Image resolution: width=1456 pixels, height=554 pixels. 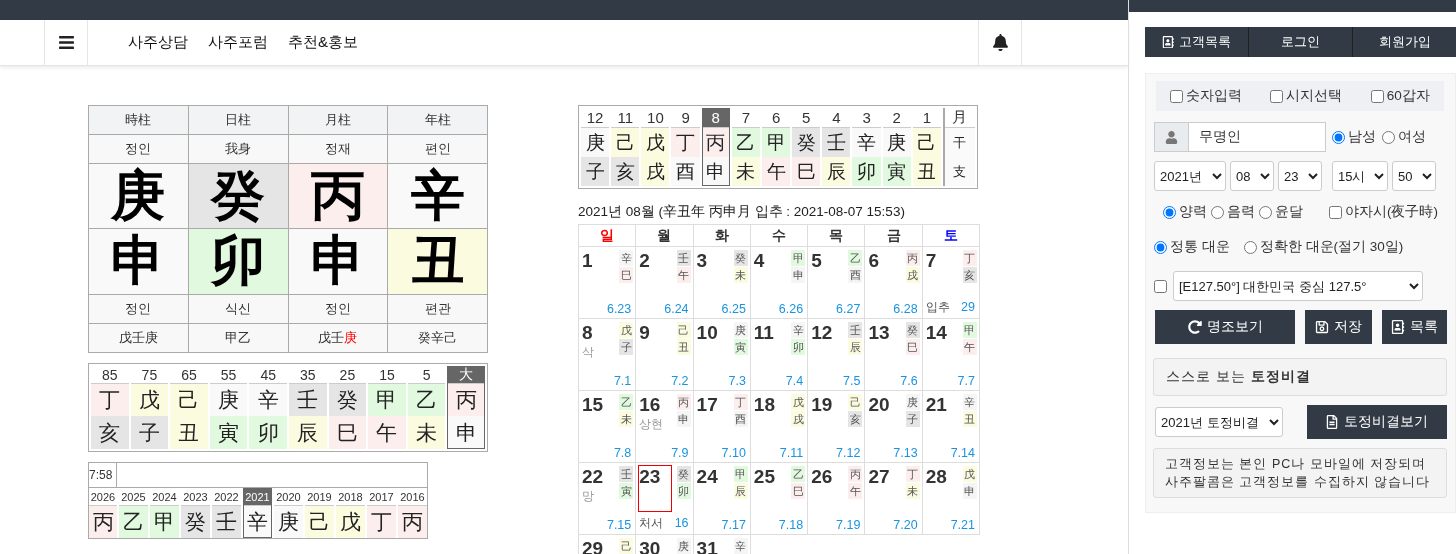 What do you see at coordinates (608, 427) in the screenshot?
I see `day-cell: 15 乙 未 7.8` at bounding box center [608, 427].